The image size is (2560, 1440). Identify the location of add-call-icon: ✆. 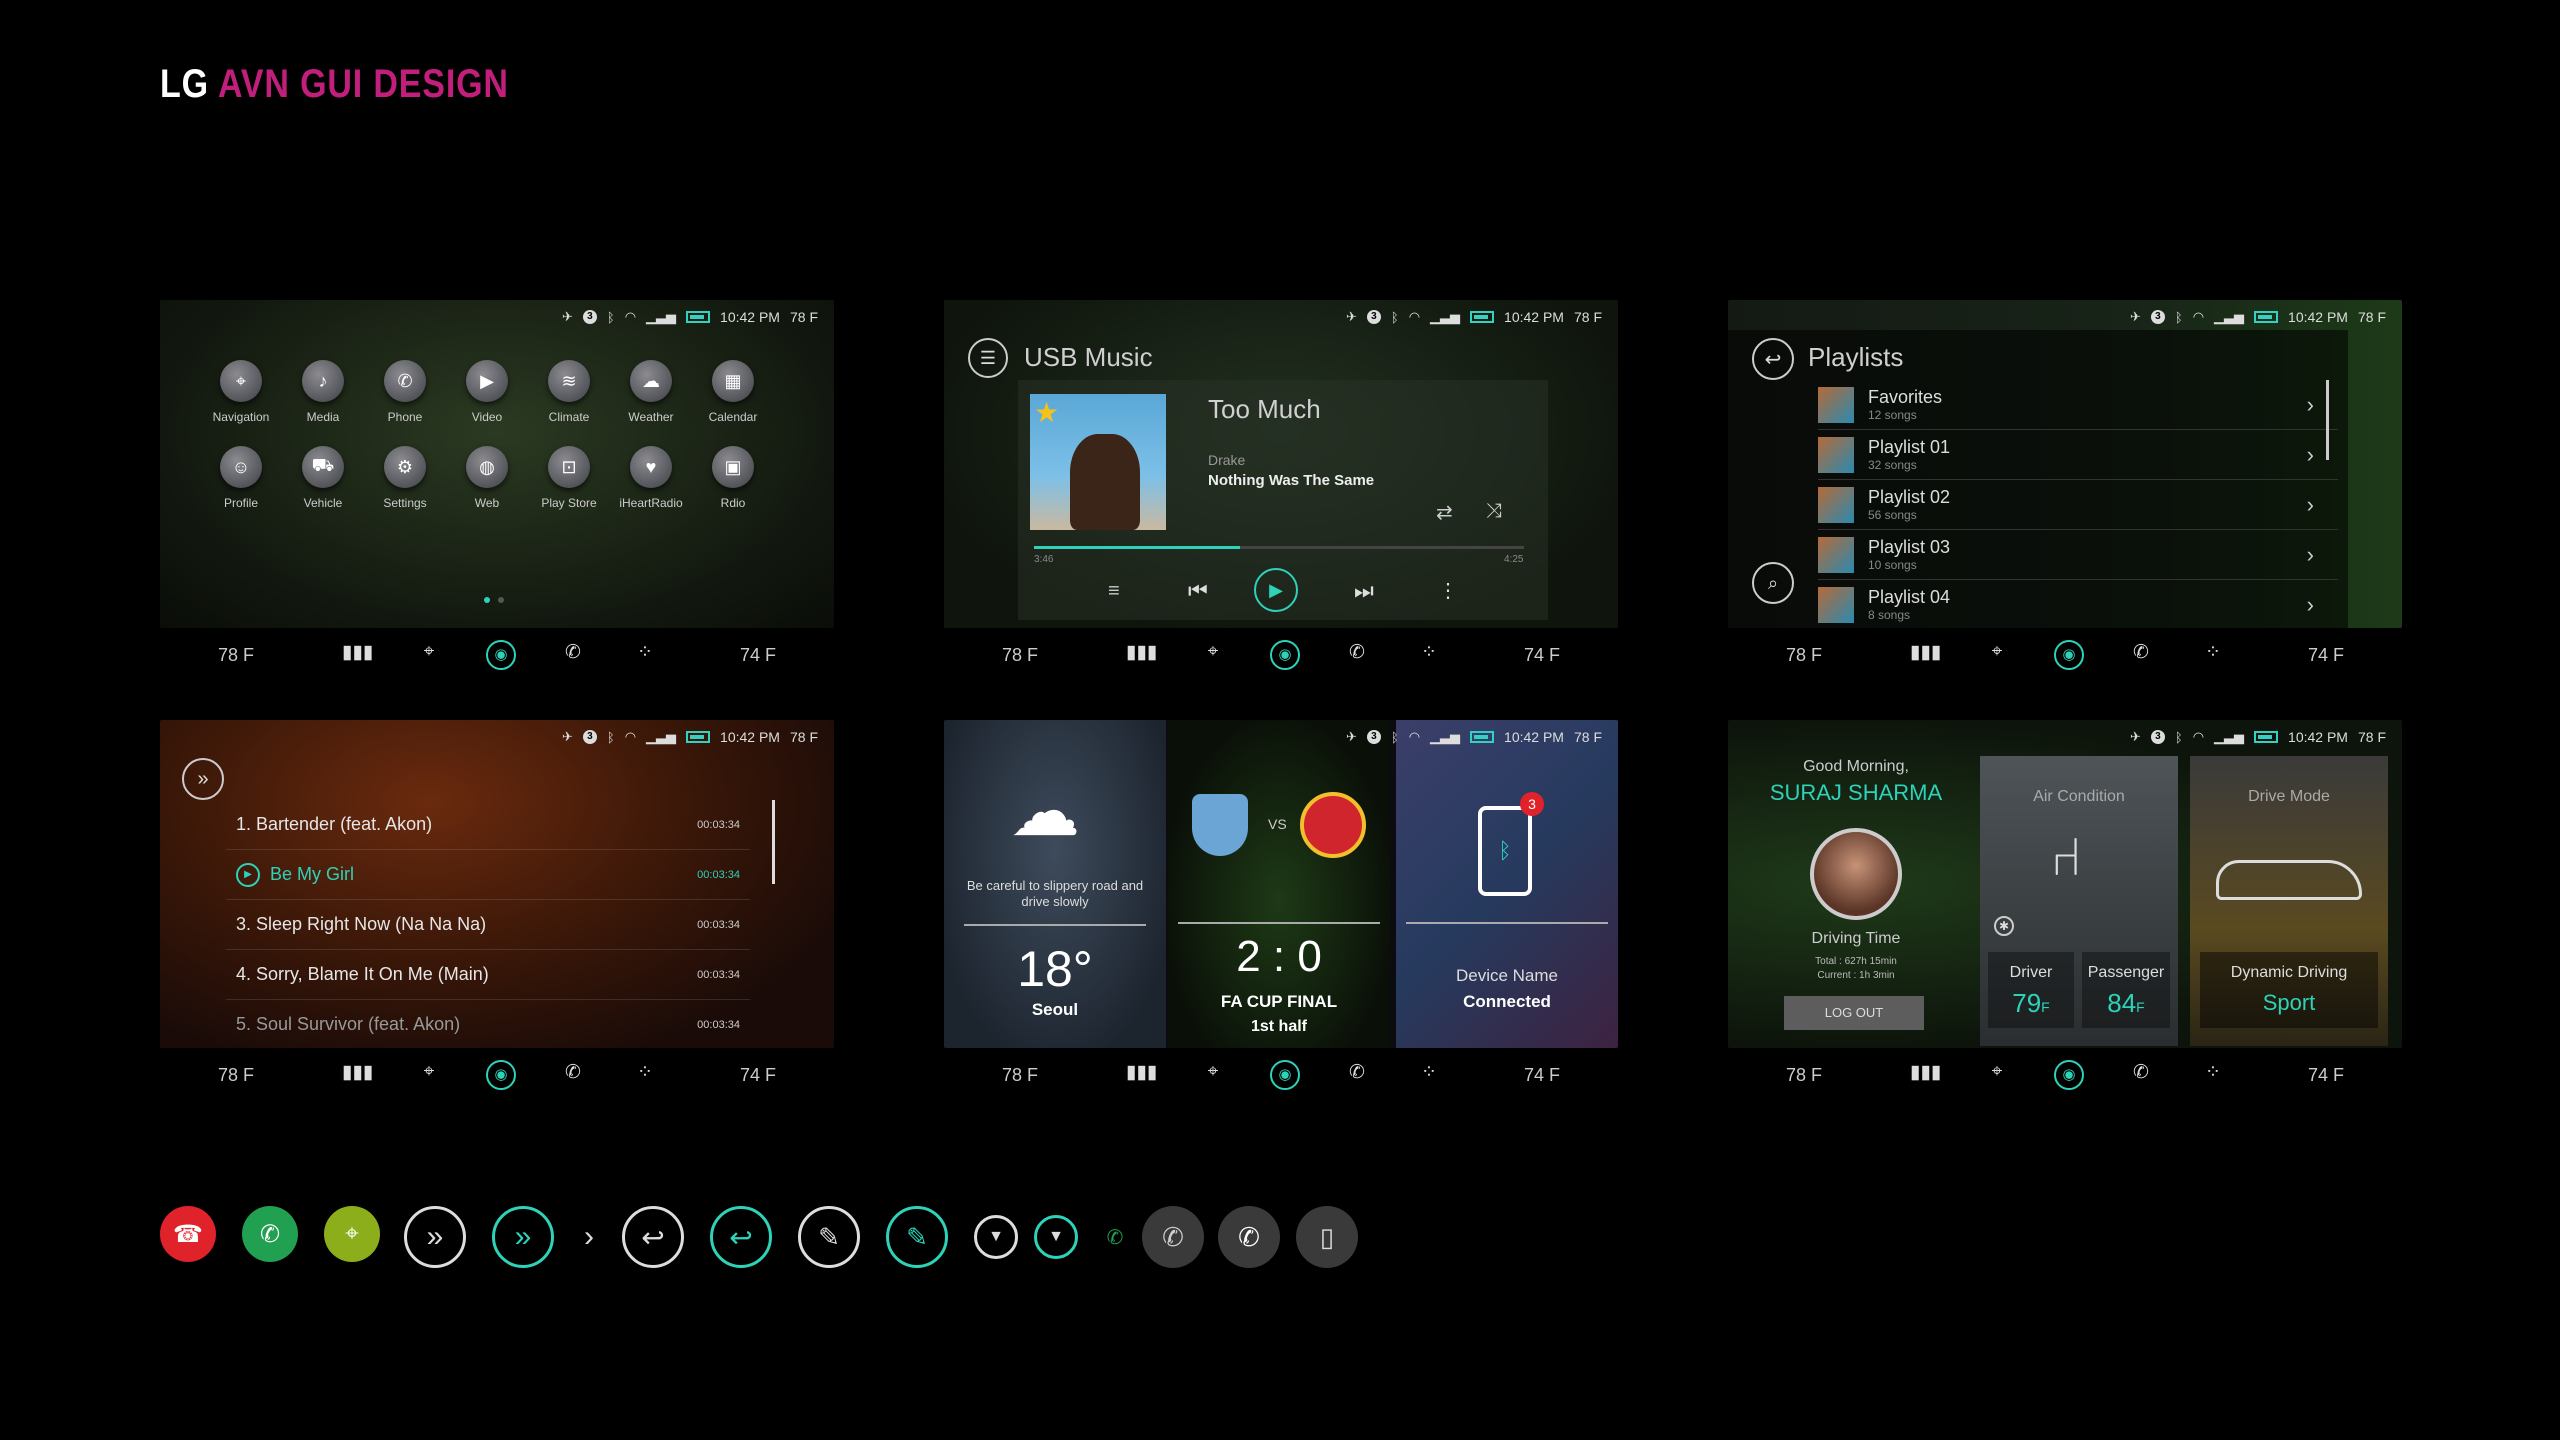
(1173, 1237).